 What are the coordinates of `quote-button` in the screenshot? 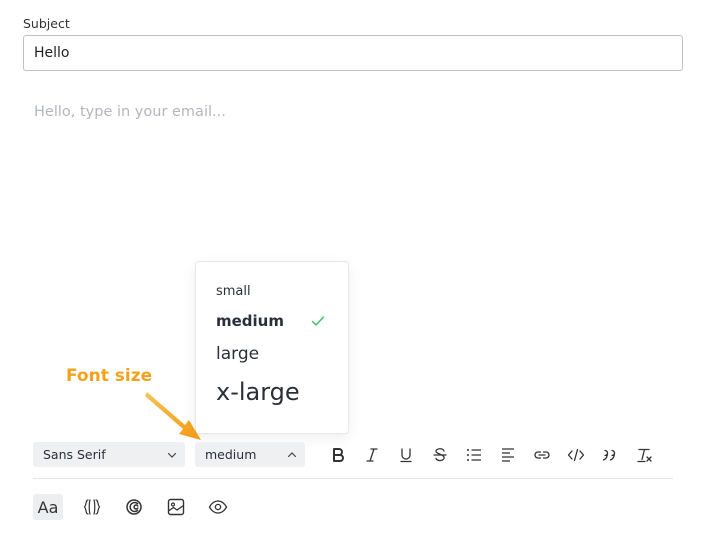 It's located at (610, 455).